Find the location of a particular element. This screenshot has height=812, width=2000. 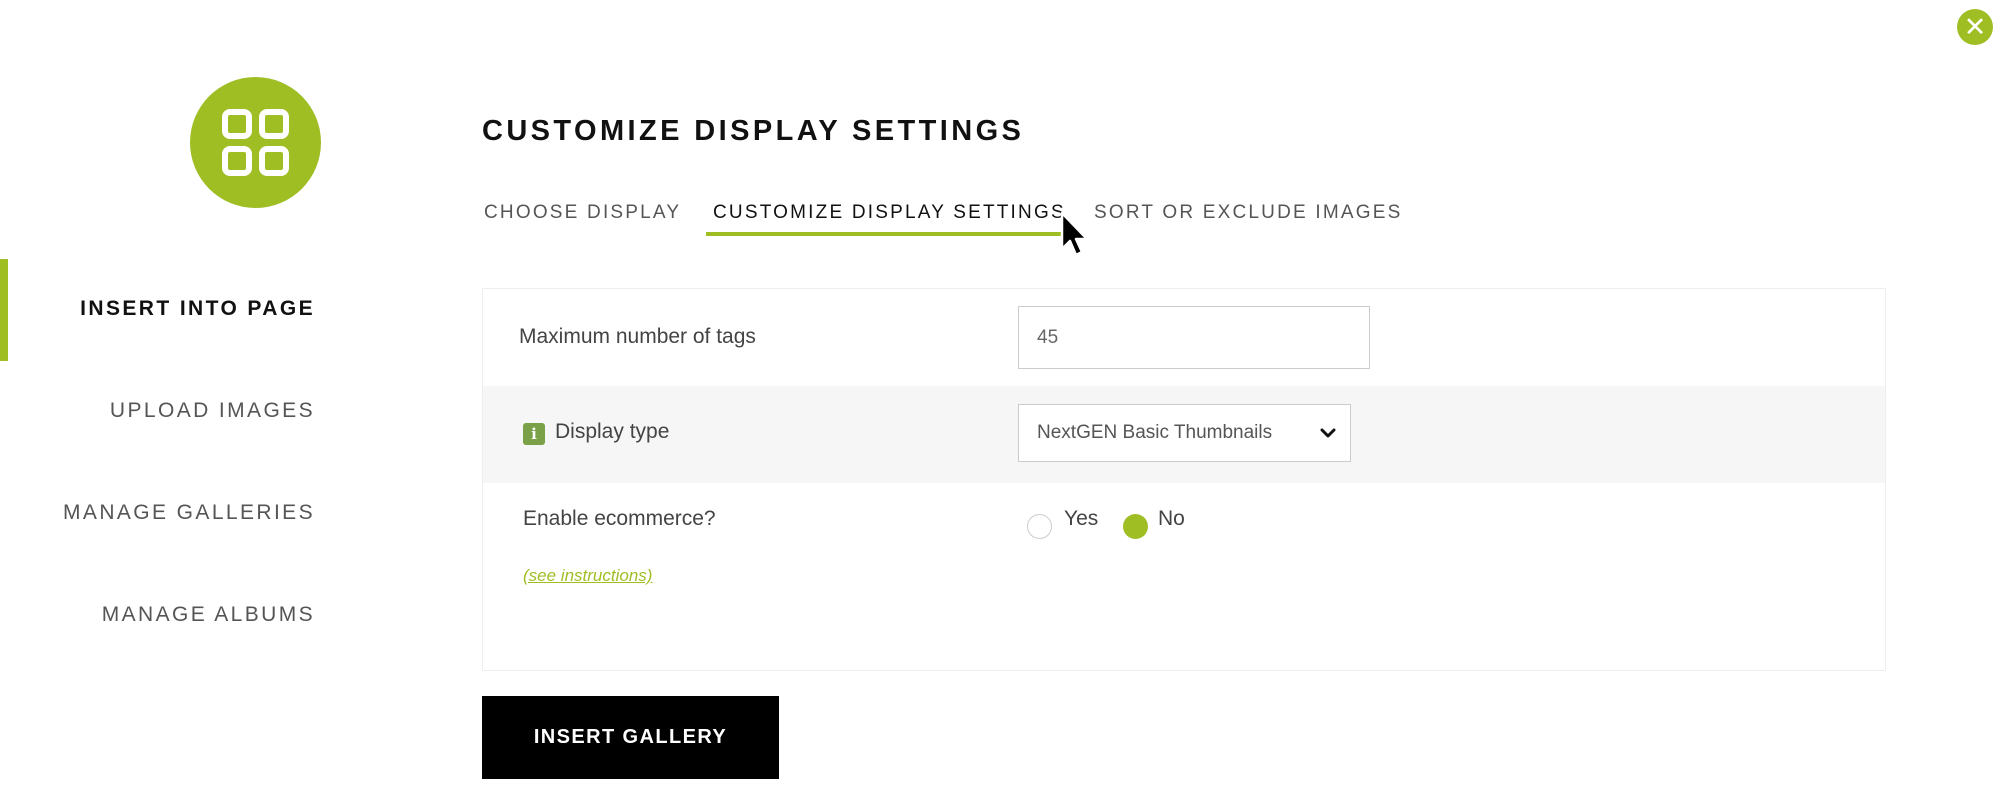

chevron-down-icon is located at coordinates (1328, 433).